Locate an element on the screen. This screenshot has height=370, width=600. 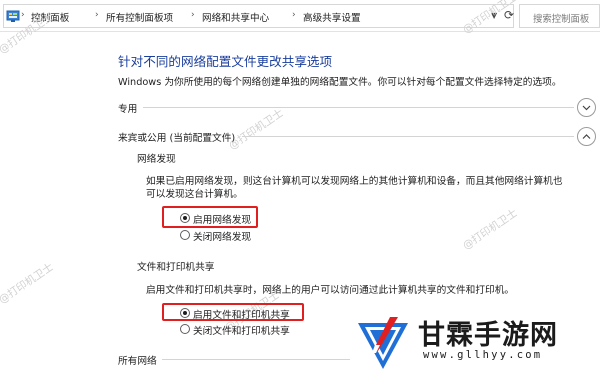
brand-logo-icon is located at coordinates (383, 343).